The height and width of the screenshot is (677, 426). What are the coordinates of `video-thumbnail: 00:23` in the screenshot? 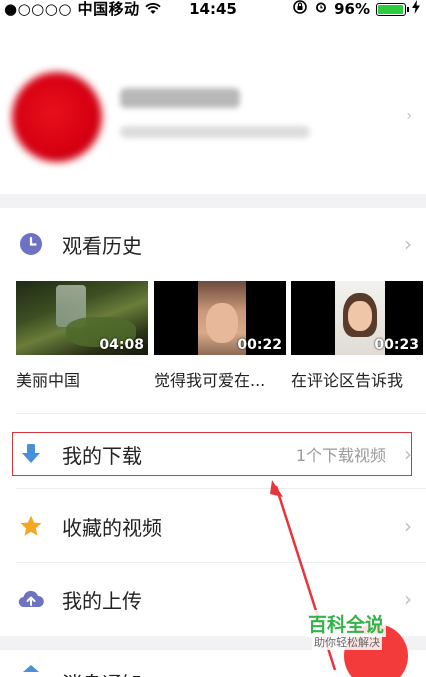 It's located at (357, 318).